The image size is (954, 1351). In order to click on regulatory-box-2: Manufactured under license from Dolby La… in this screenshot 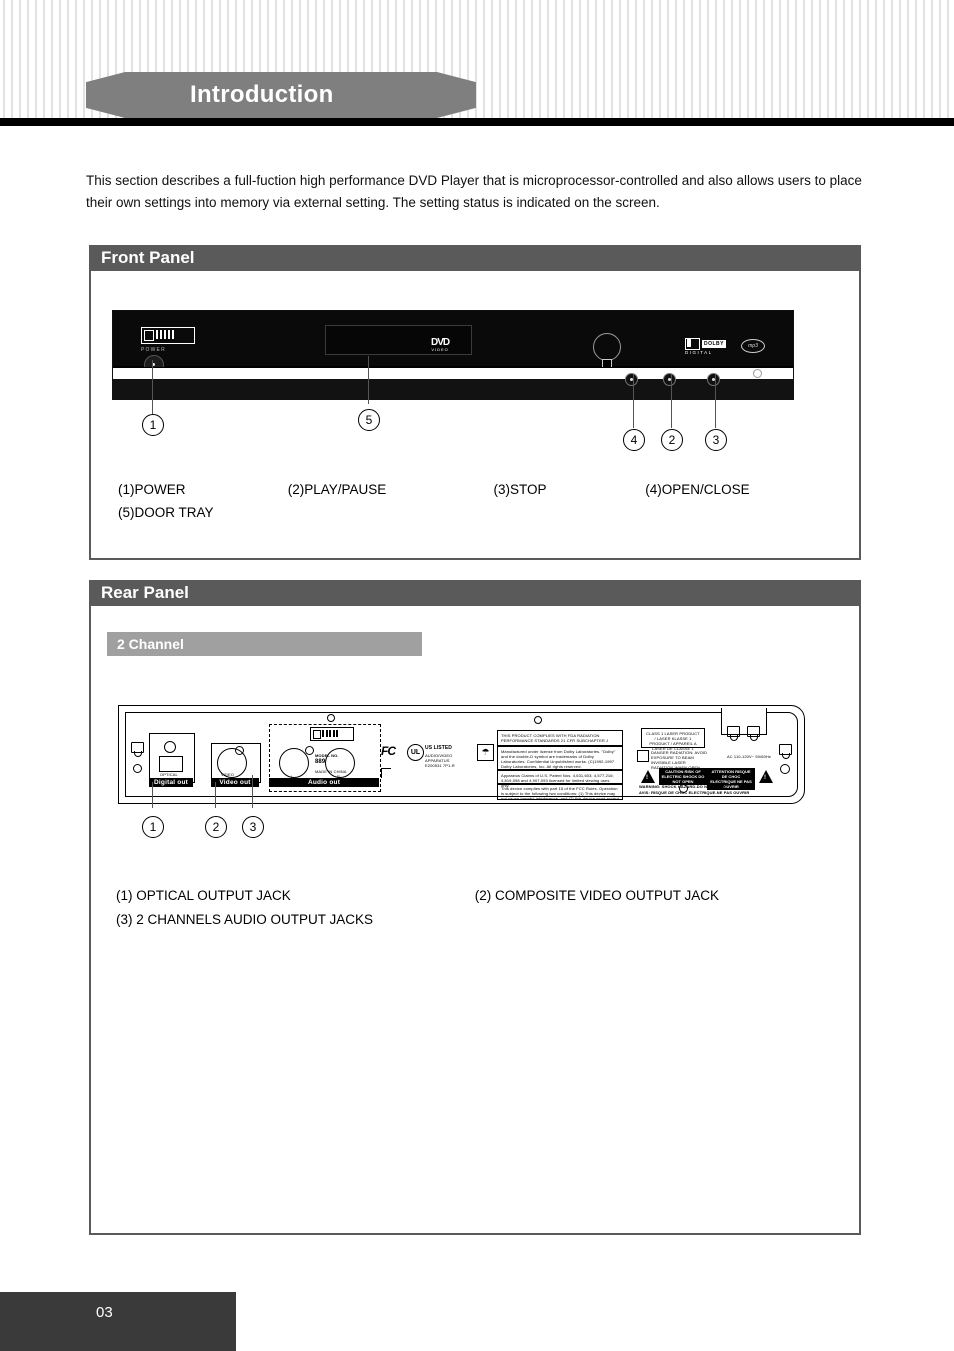, I will do `click(560, 758)`.